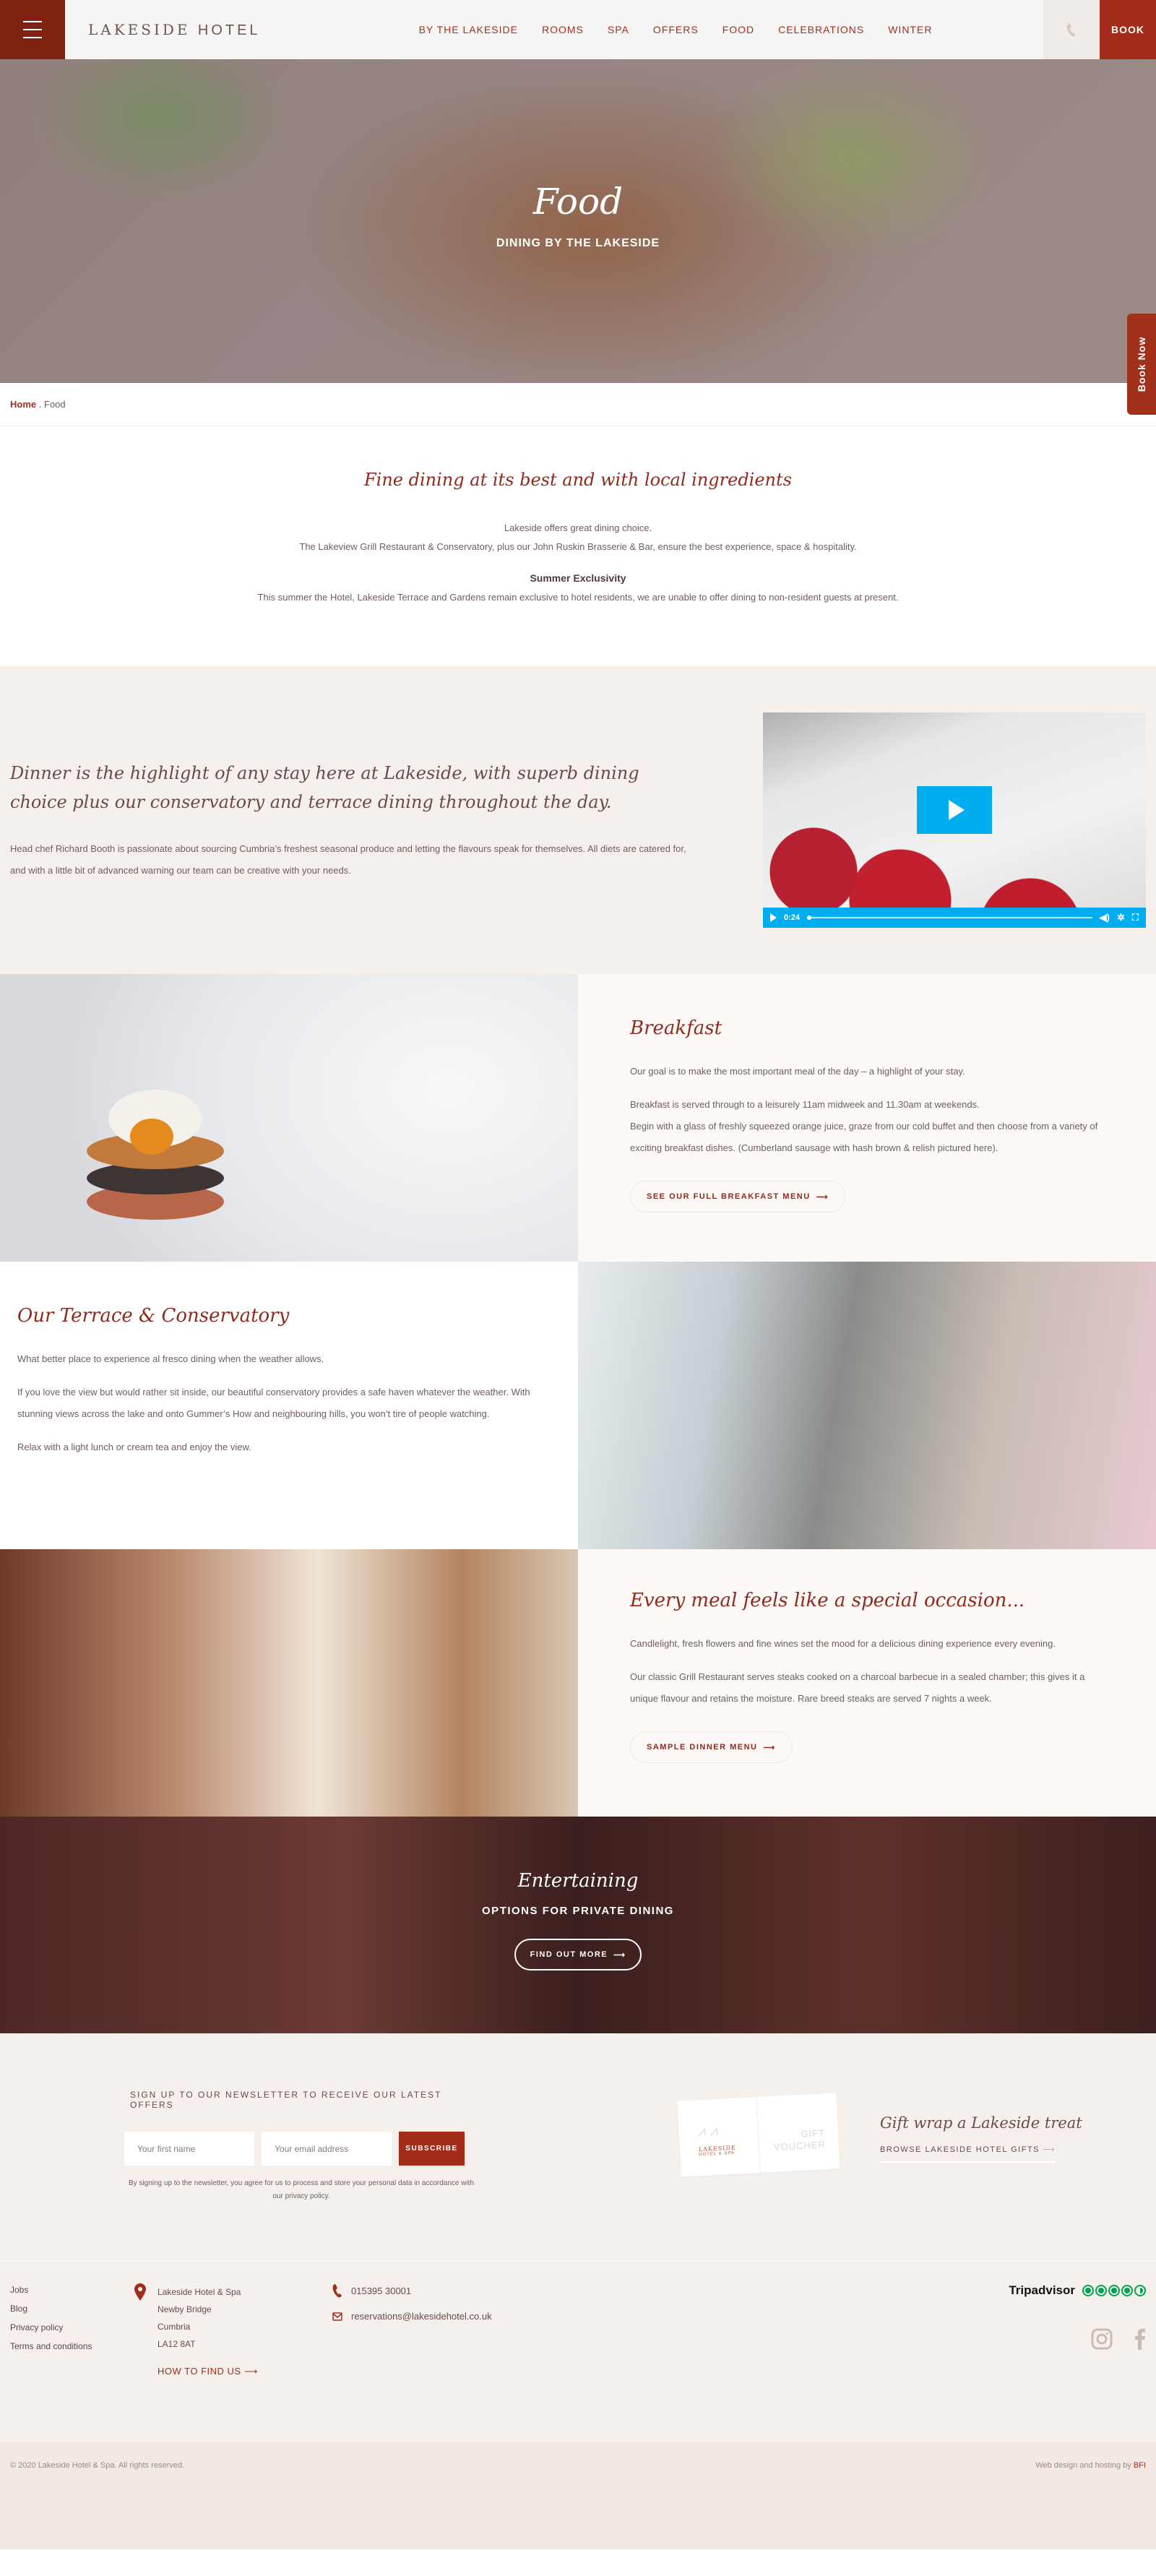 The width and height of the screenshot is (1156, 2576). I want to click on phone-link: 015395 30001, so click(412, 2290).